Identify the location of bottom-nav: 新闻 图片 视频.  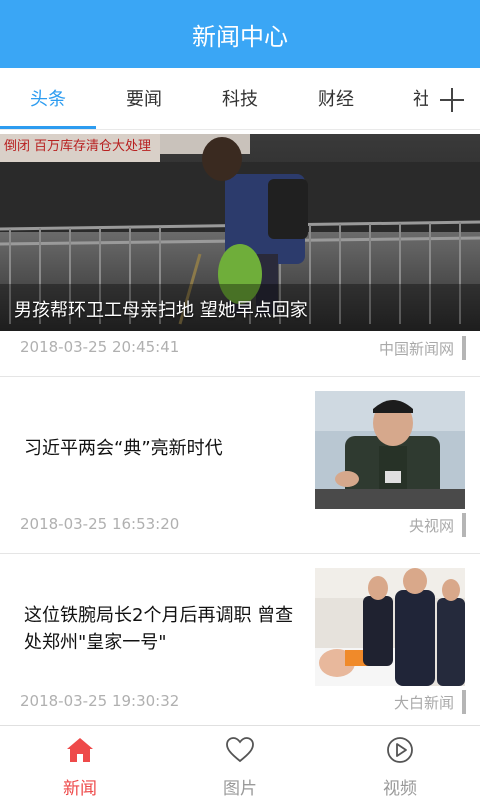
(240, 762).